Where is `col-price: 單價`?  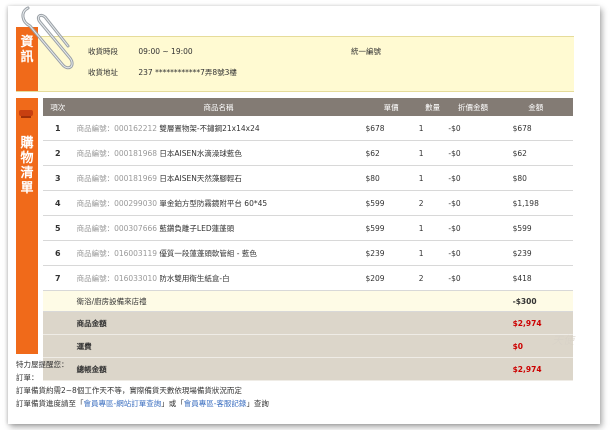 col-price: 單價 is located at coordinates (391, 107).